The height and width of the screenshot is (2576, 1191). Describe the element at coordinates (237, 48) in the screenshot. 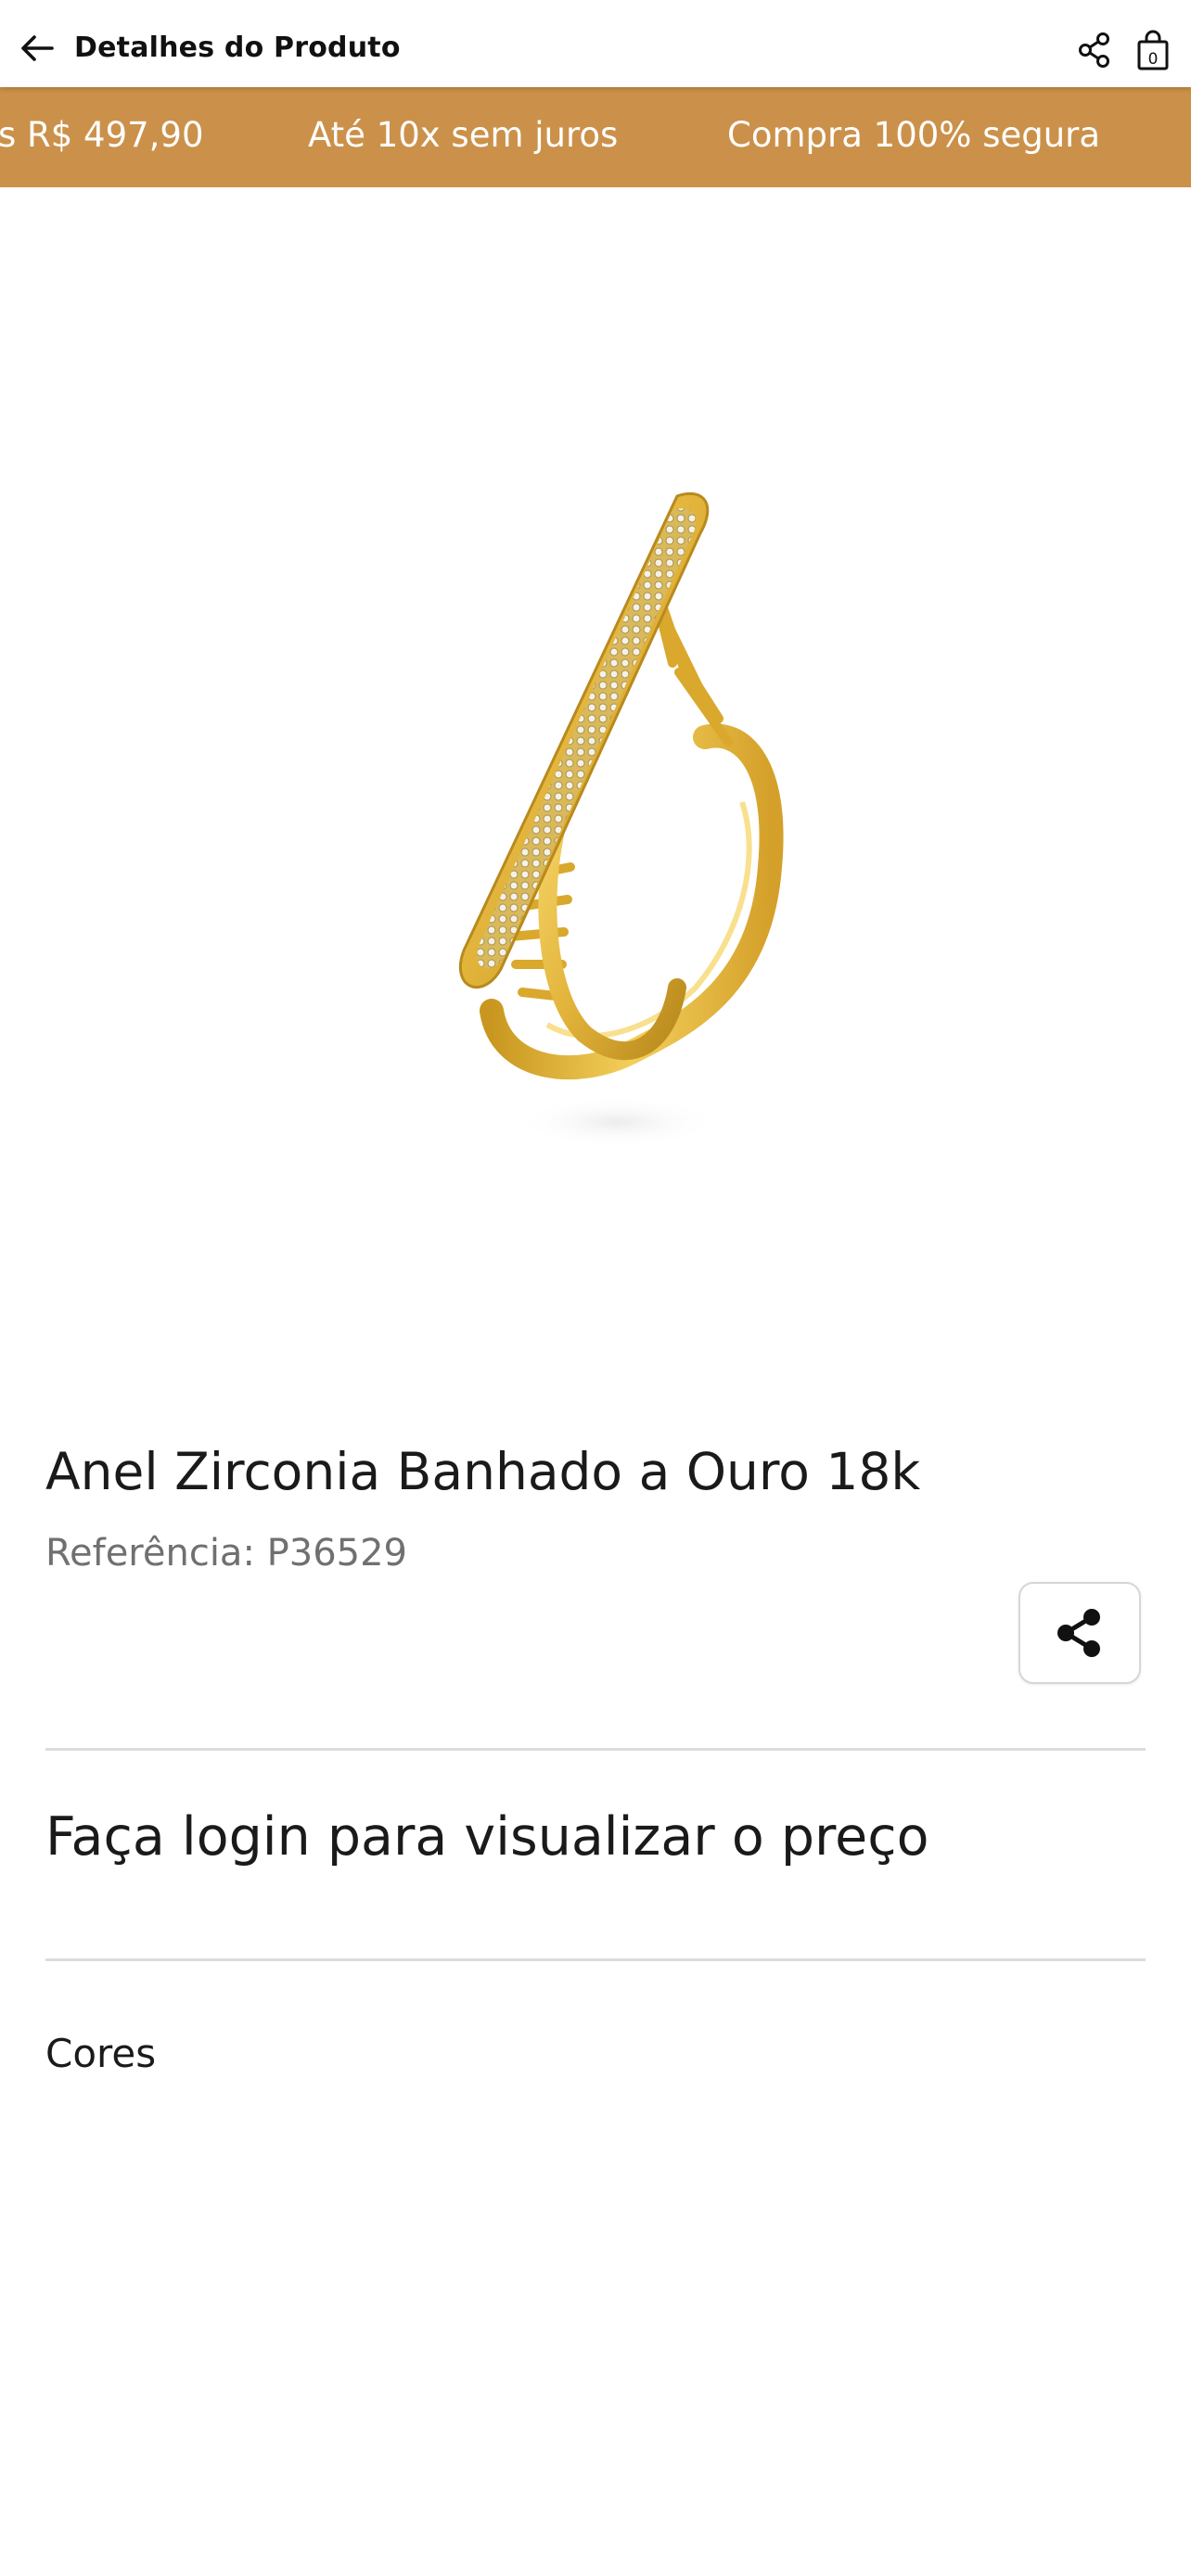

I see `page-title: Detalhes do Produto` at that location.